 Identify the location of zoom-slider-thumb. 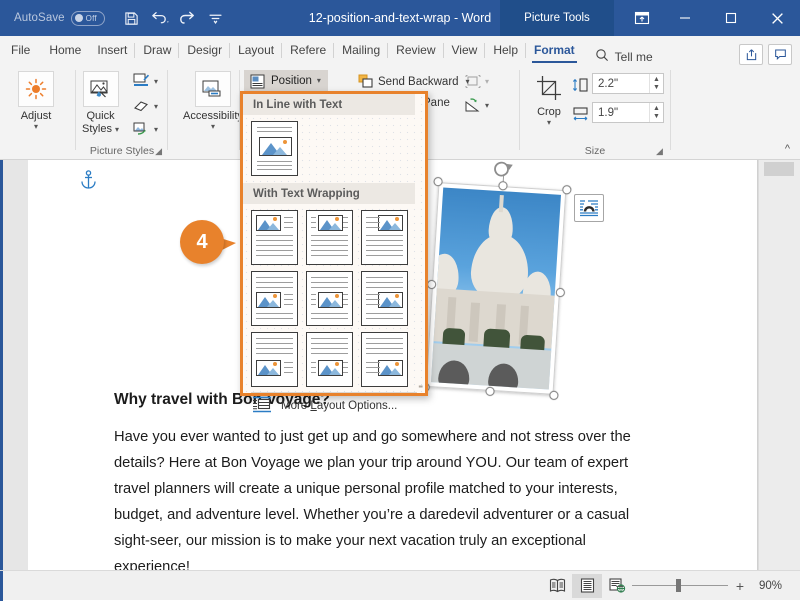
(678, 585).